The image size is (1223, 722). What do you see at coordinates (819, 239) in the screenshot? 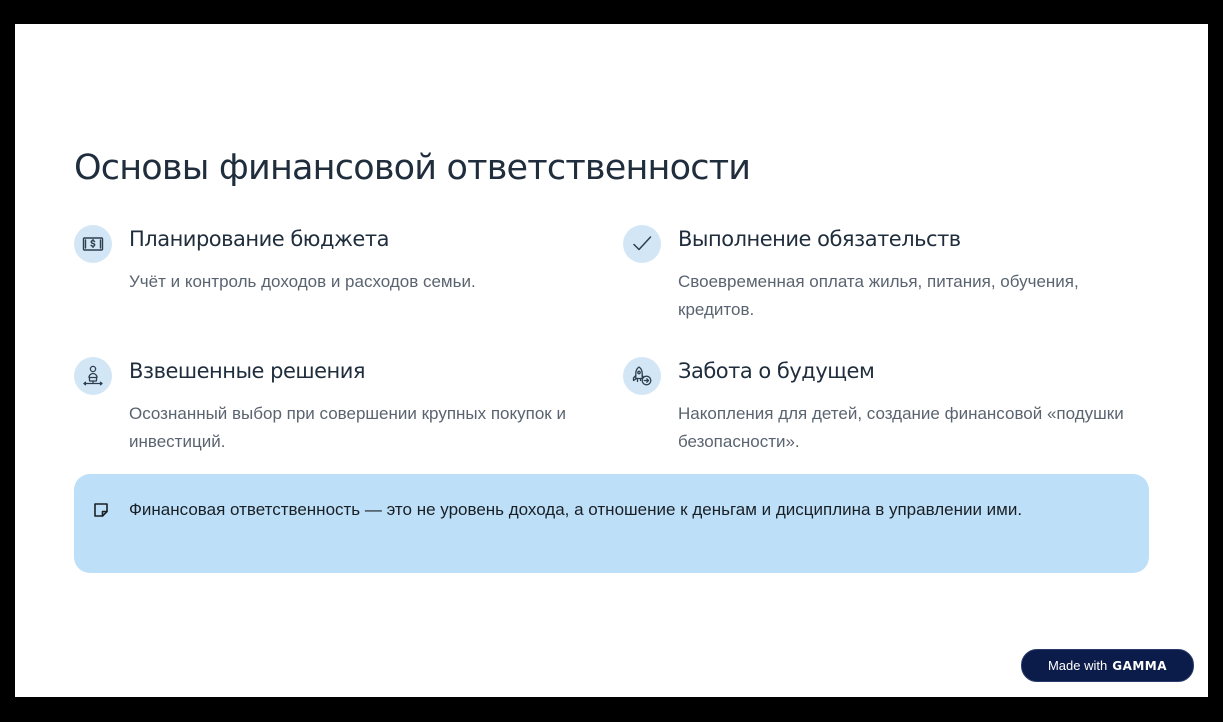
I see `feature-title: Выполнение обязательств` at bounding box center [819, 239].